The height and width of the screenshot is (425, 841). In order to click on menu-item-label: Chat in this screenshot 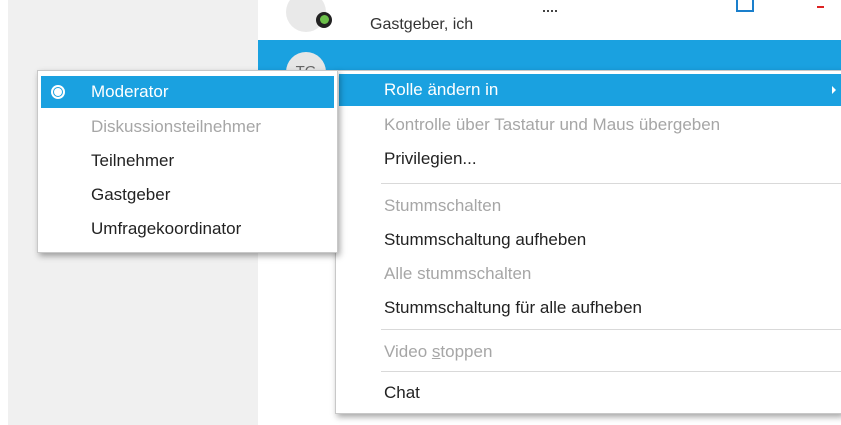, I will do `click(402, 392)`.